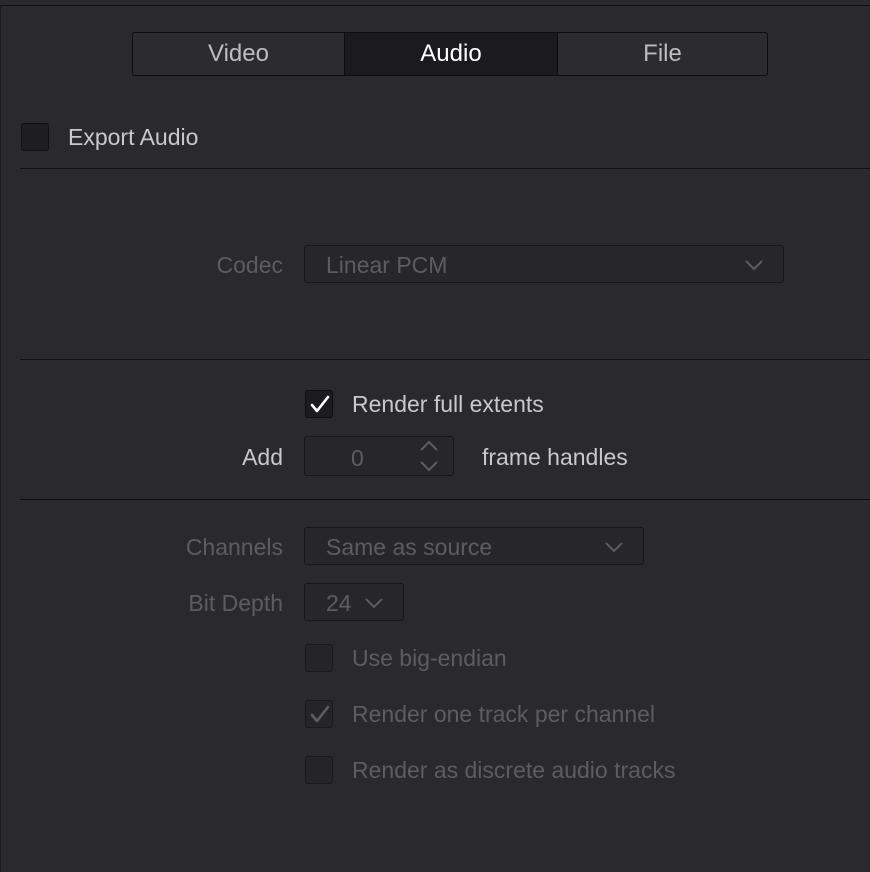 The width and height of the screenshot is (870, 872). I want to click on render-full-extents-checkbox, so click(319, 404).